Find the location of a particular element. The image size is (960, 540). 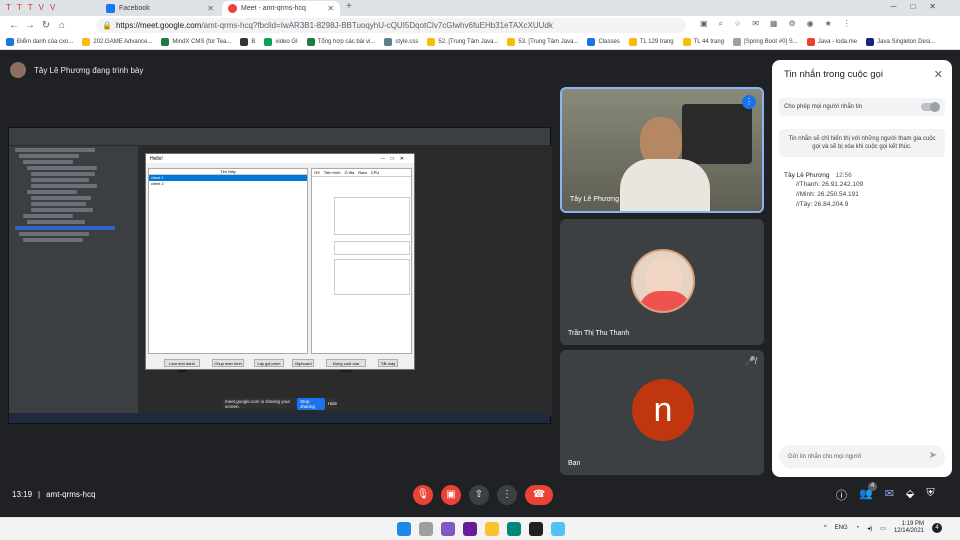

info-icon: ⓘ is located at coordinates (841, 495).